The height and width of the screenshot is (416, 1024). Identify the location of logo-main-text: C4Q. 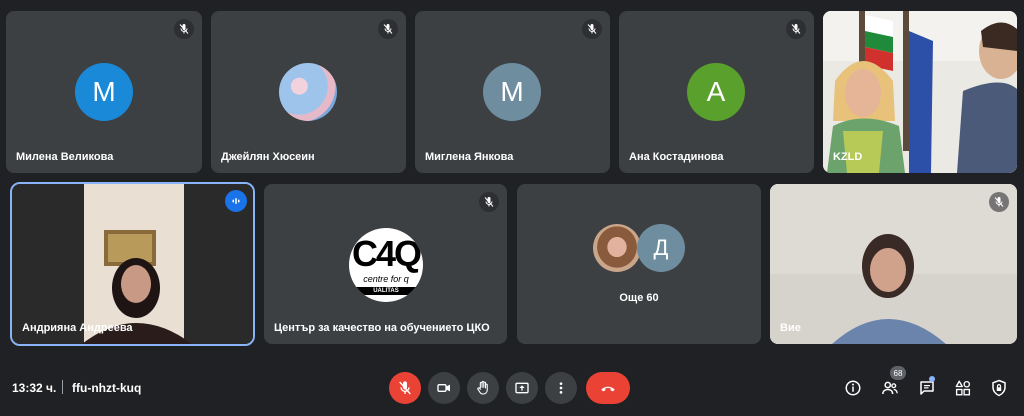
(386, 253).